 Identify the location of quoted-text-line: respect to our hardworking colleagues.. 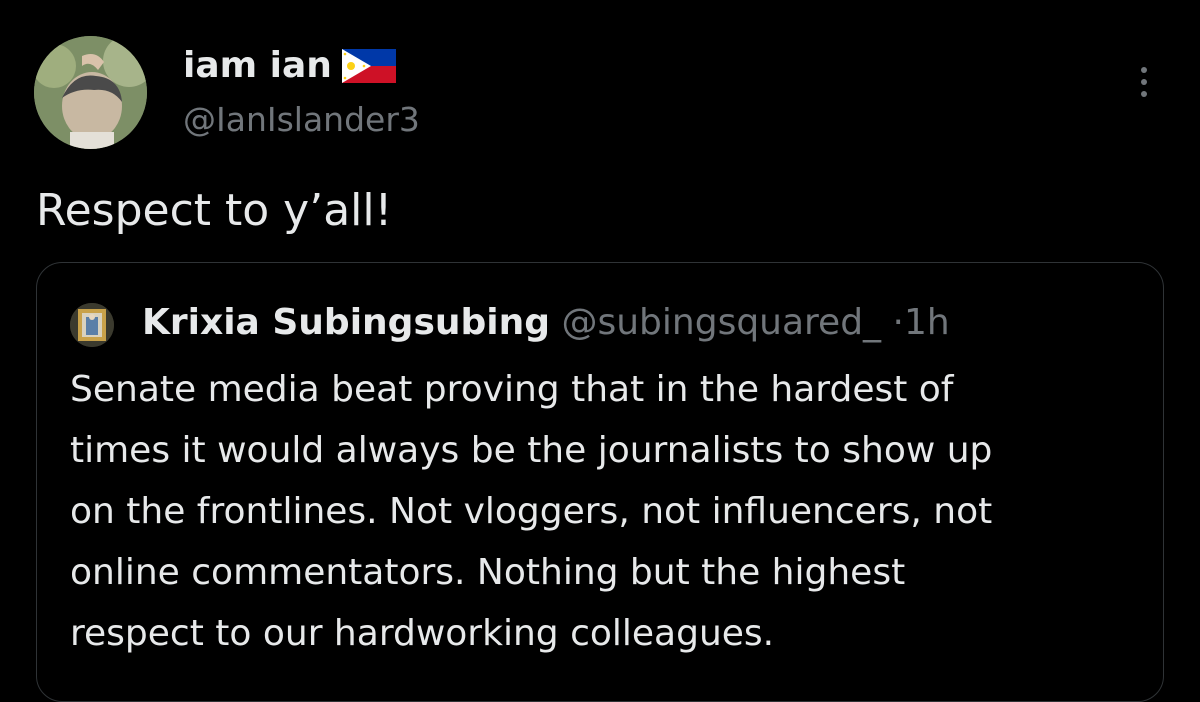
(422, 633).